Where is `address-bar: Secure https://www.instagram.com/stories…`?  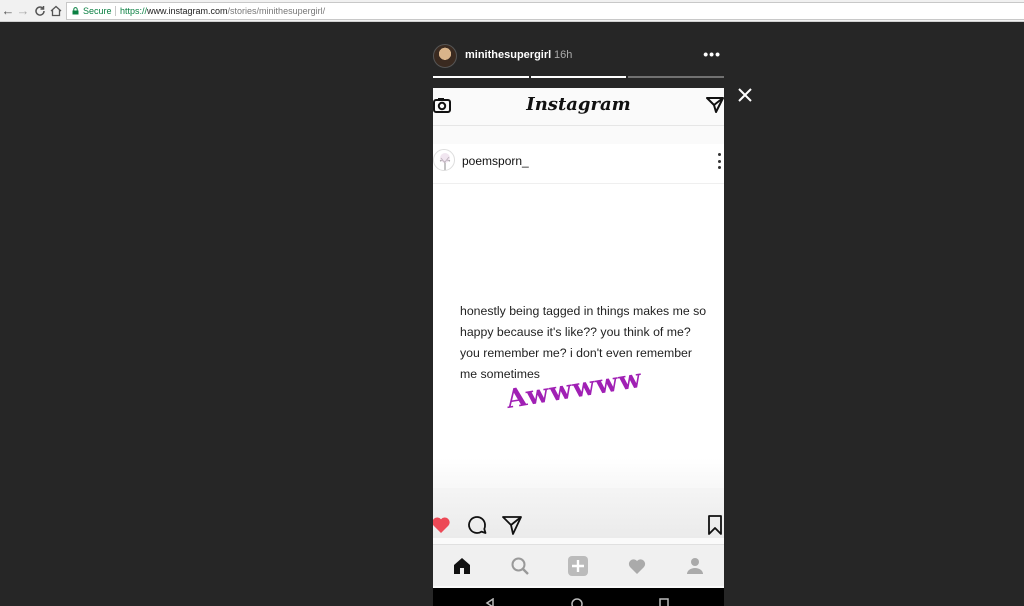 address-bar: Secure https://www.instagram.com/stories… is located at coordinates (545, 11).